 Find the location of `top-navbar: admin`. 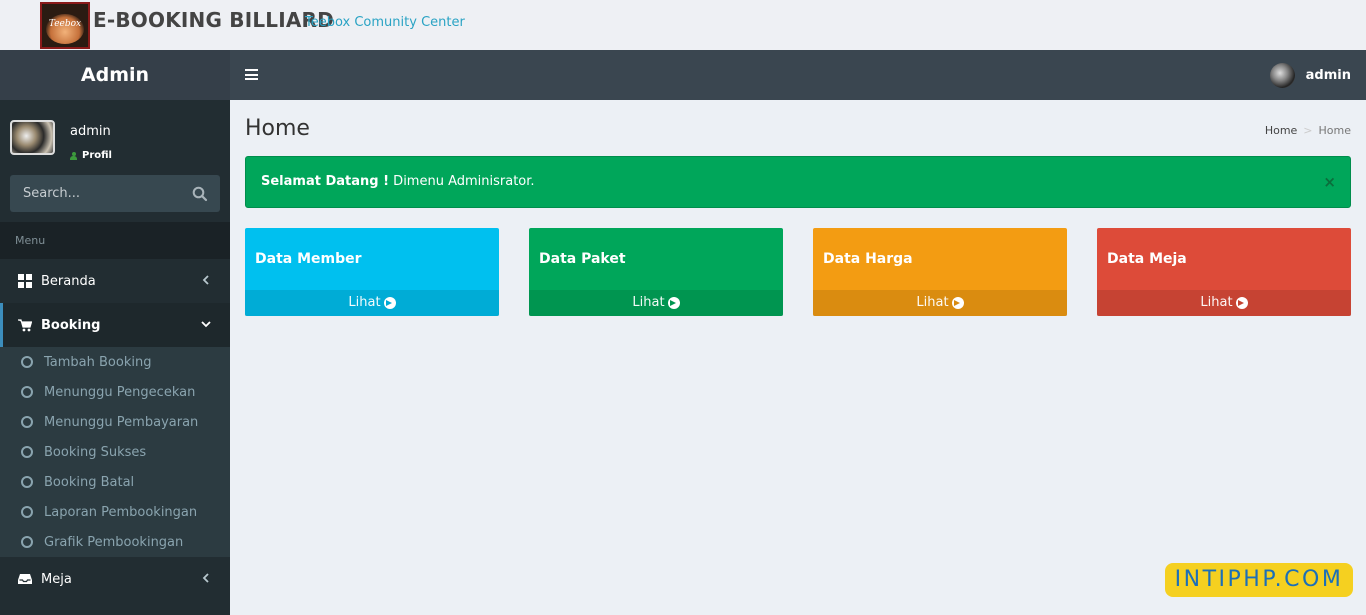

top-navbar: admin is located at coordinates (798, 75).